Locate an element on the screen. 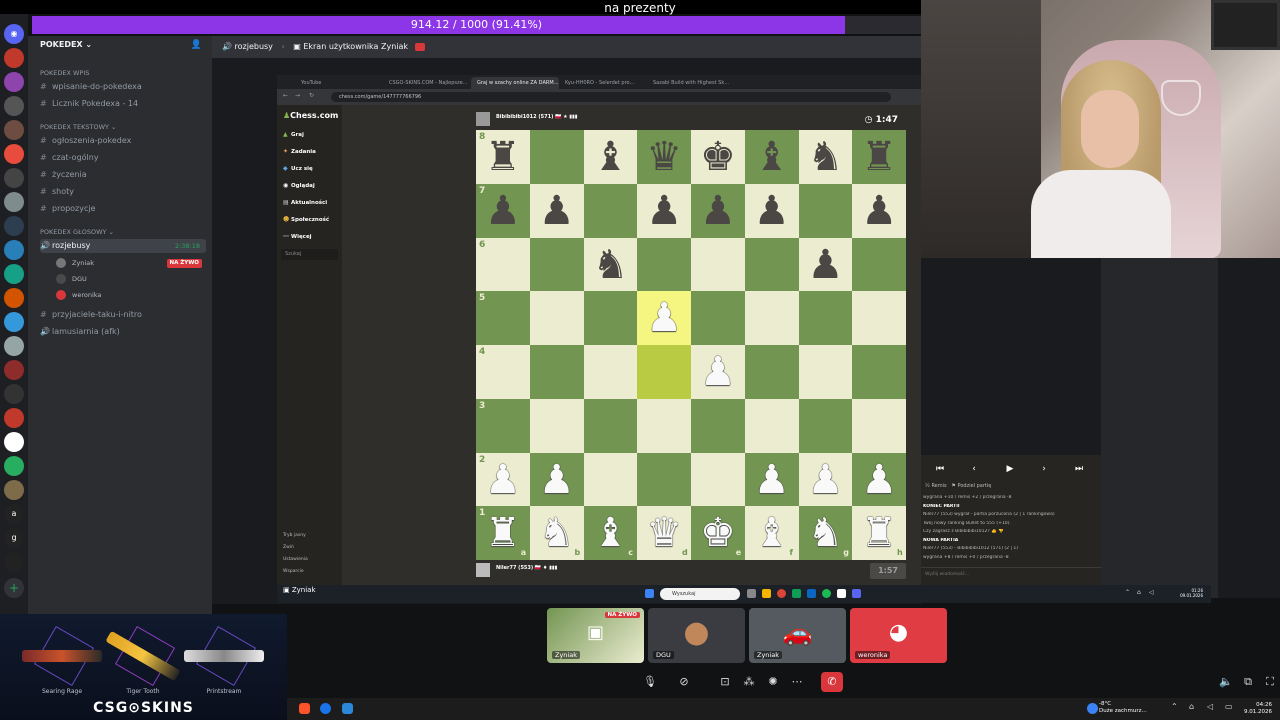 The width and height of the screenshot is (1280, 720). board-square-e2 is located at coordinates (718, 479).